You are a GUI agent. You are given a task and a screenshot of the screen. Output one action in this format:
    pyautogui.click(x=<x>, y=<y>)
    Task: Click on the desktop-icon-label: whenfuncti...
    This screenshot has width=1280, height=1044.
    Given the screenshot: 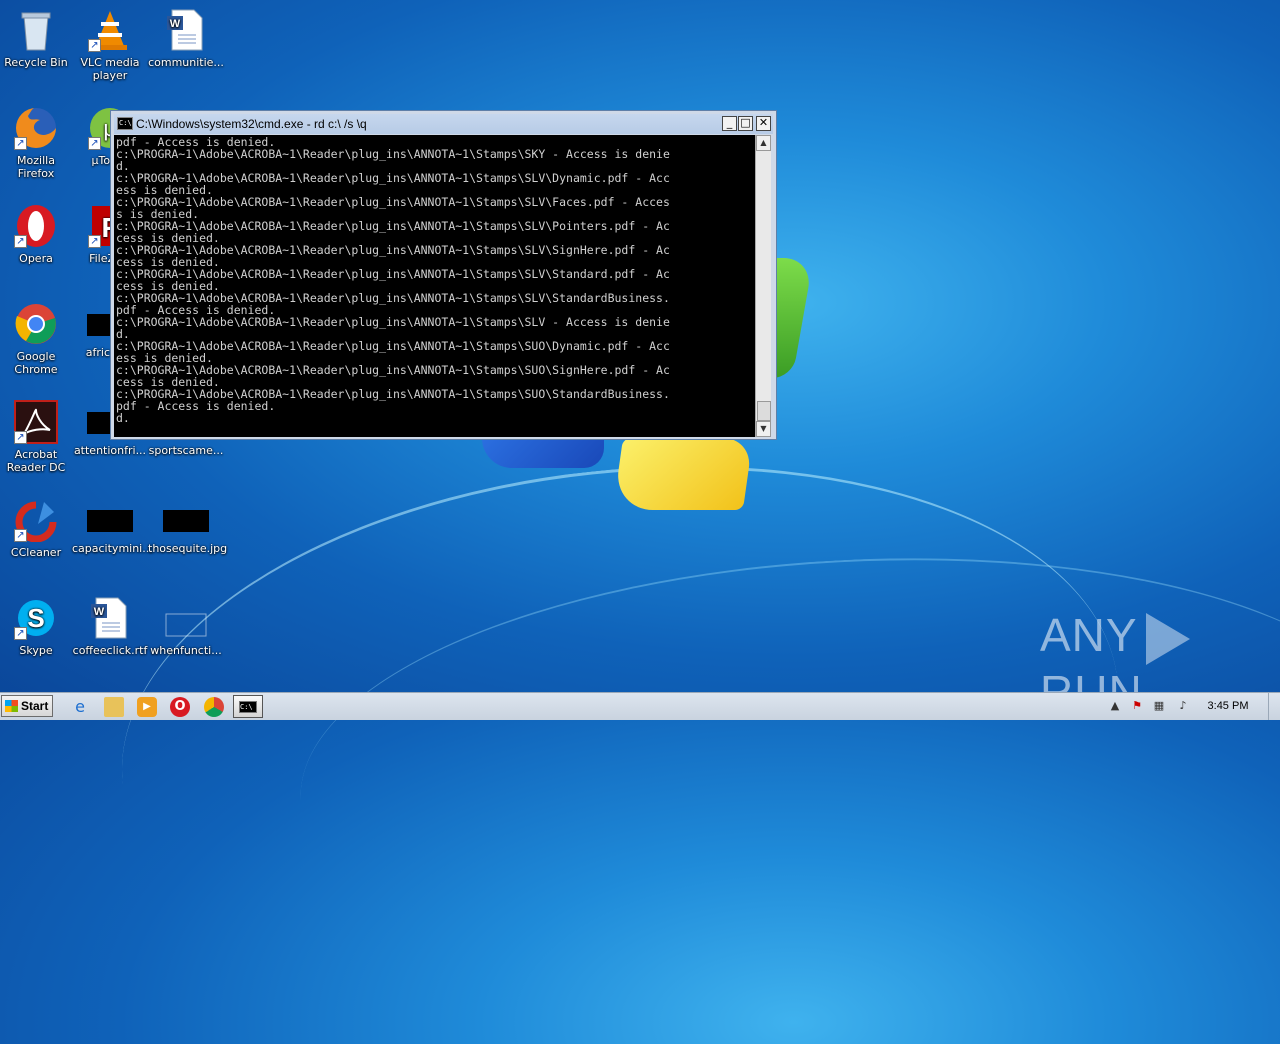 What is the action you would take?
    pyautogui.click(x=186, y=650)
    